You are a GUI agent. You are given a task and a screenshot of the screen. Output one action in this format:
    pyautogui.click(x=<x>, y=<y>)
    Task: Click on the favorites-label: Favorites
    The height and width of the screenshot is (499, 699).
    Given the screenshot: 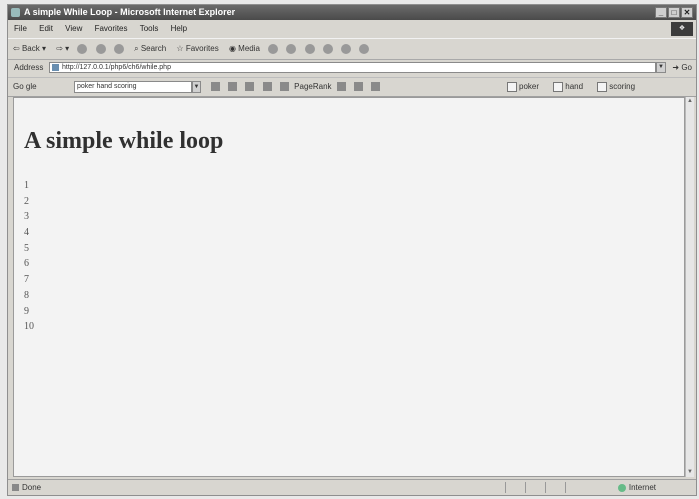 What is the action you would take?
    pyautogui.click(x=202, y=48)
    